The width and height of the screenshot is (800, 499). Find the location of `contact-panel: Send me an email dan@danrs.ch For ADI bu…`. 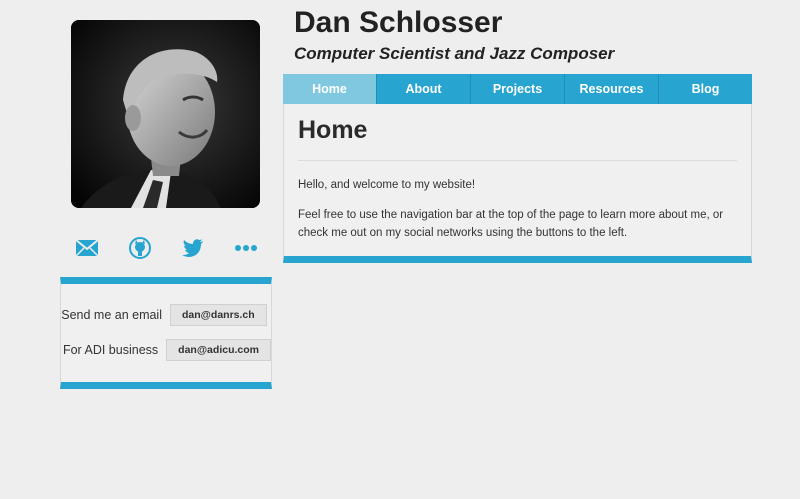

contact-panel: Send me an email dan@danrs.ch For ADI bu… is located at coordinates (166, 333).